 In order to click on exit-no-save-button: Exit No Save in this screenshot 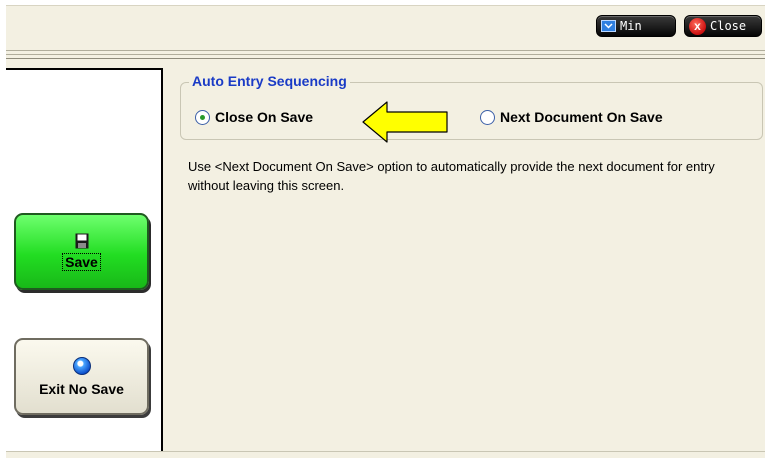, I will do `click(81, 376)`.